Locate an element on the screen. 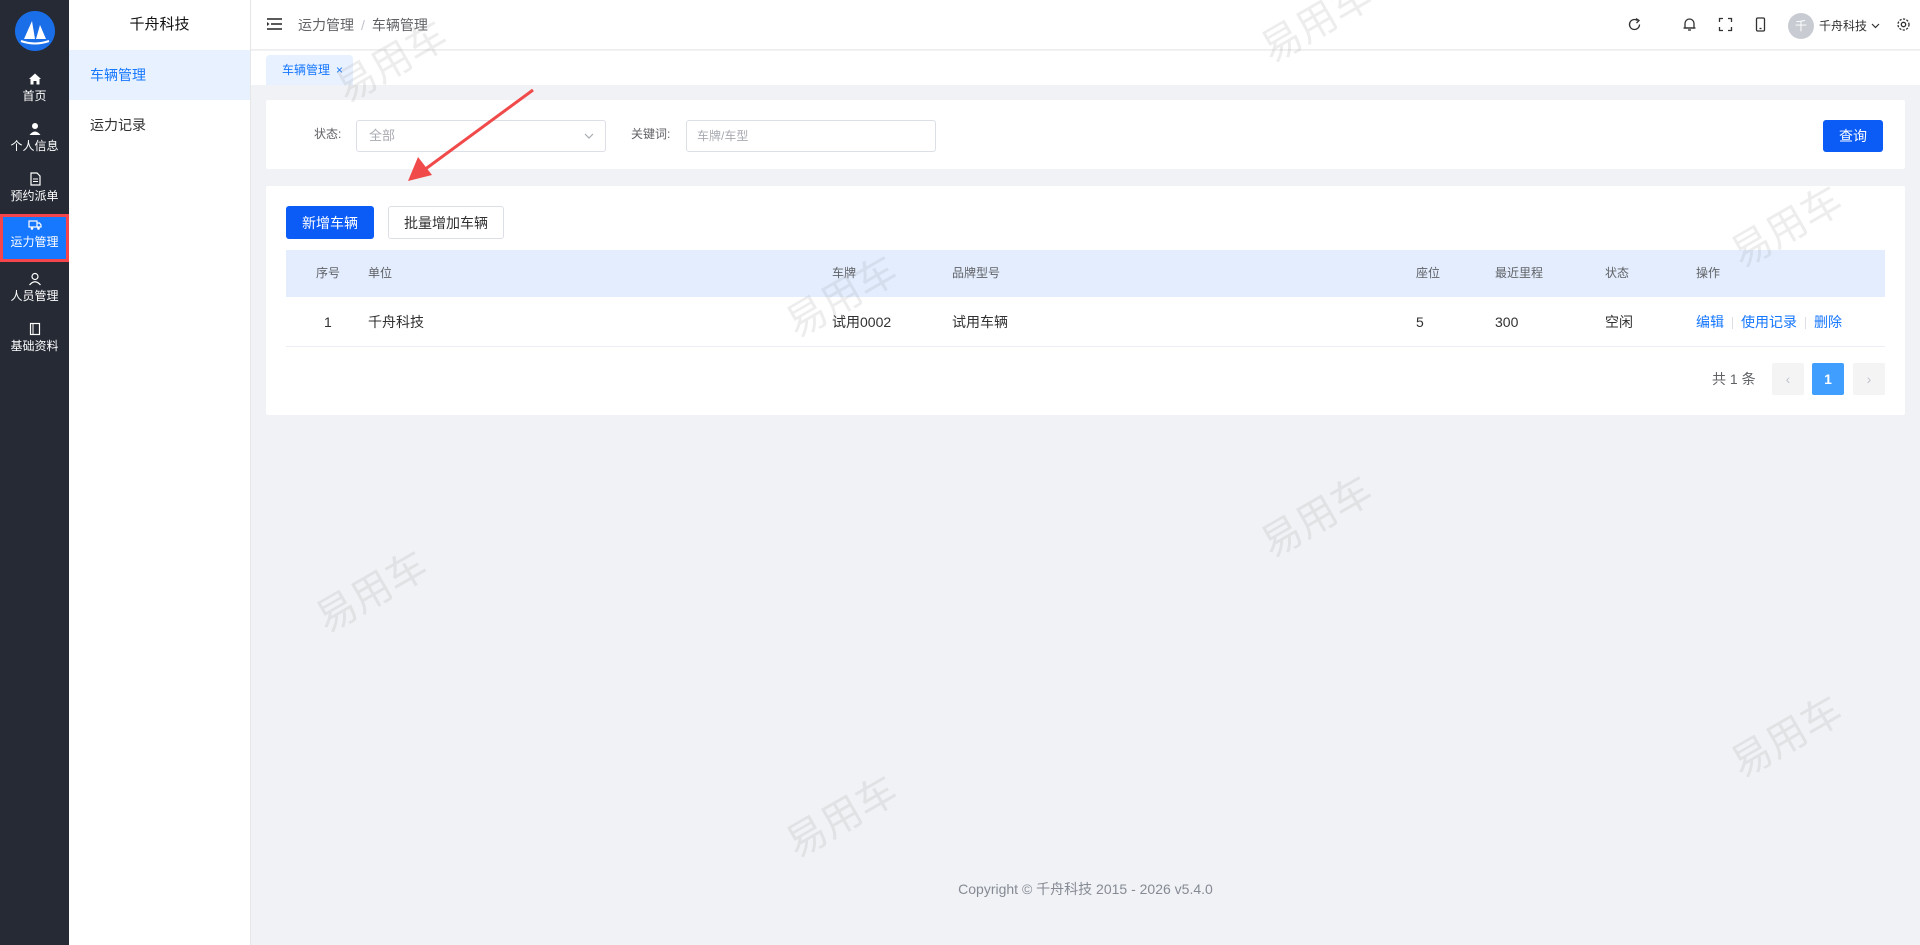  column-header: 座位 is located at coordinates (1428, 273).